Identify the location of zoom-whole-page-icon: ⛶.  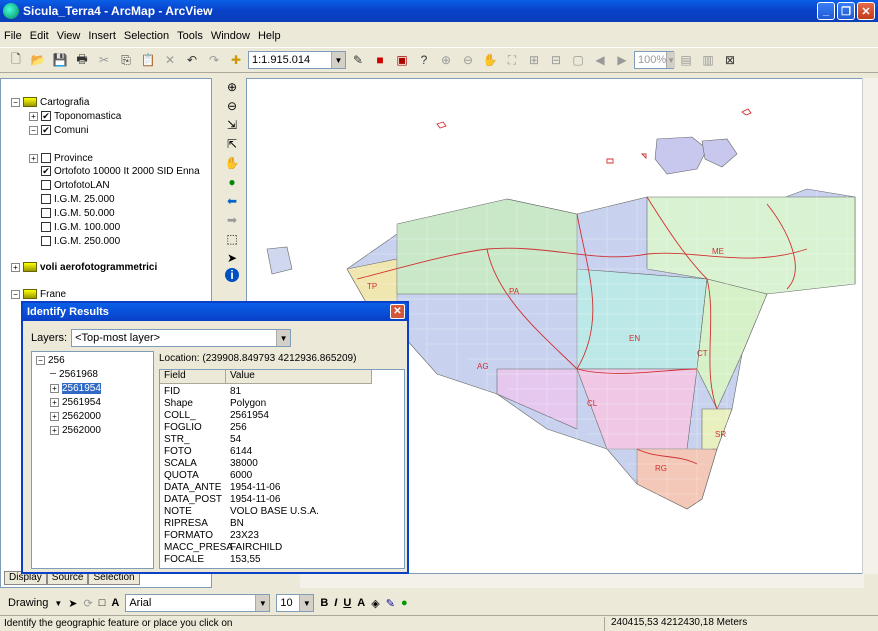
(512, 60).